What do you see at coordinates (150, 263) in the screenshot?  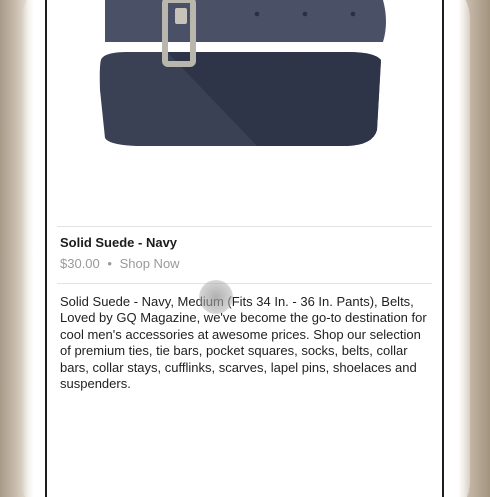 I see `shop-now-link: Shop Now` at bounding box center [150, 263].